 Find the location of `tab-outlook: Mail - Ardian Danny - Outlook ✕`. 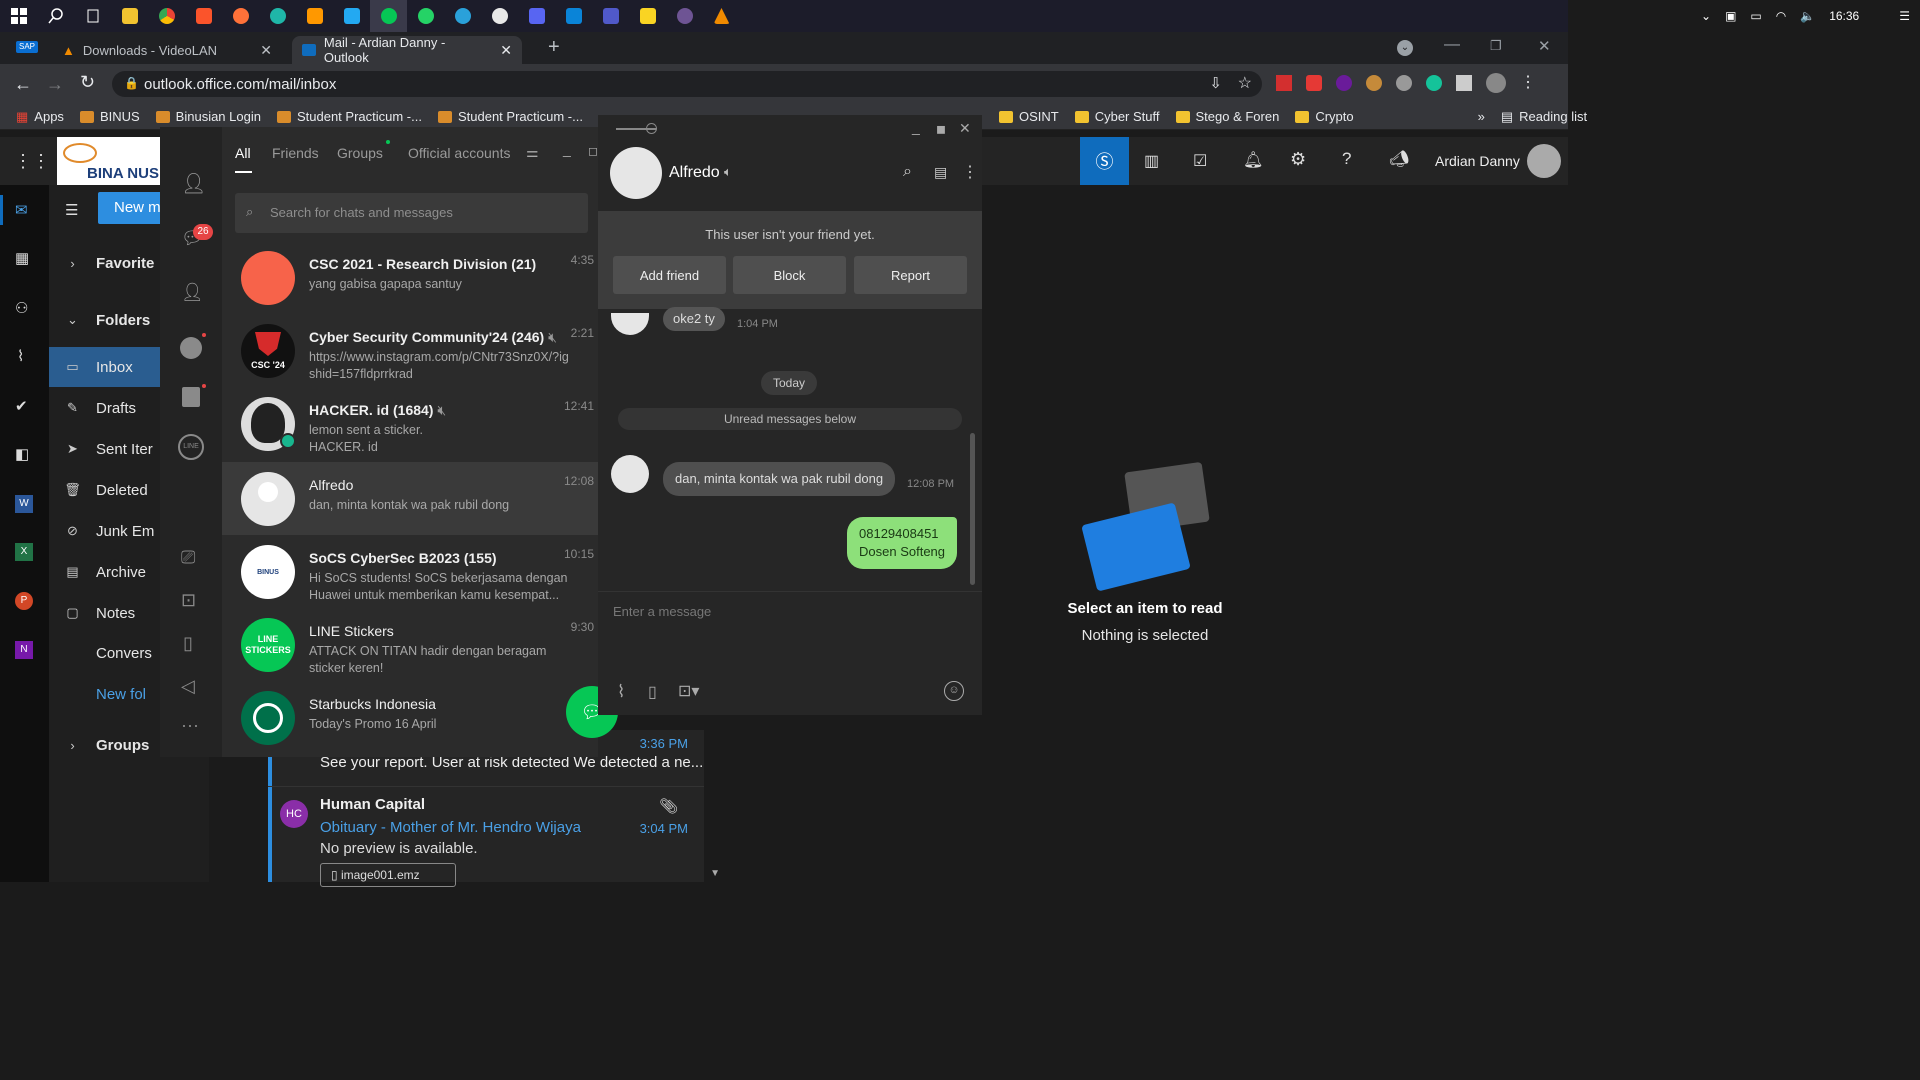

tab-outlook: Mail - Ardian Danny - Outlook ✕ is located at coordinates (407, 50).